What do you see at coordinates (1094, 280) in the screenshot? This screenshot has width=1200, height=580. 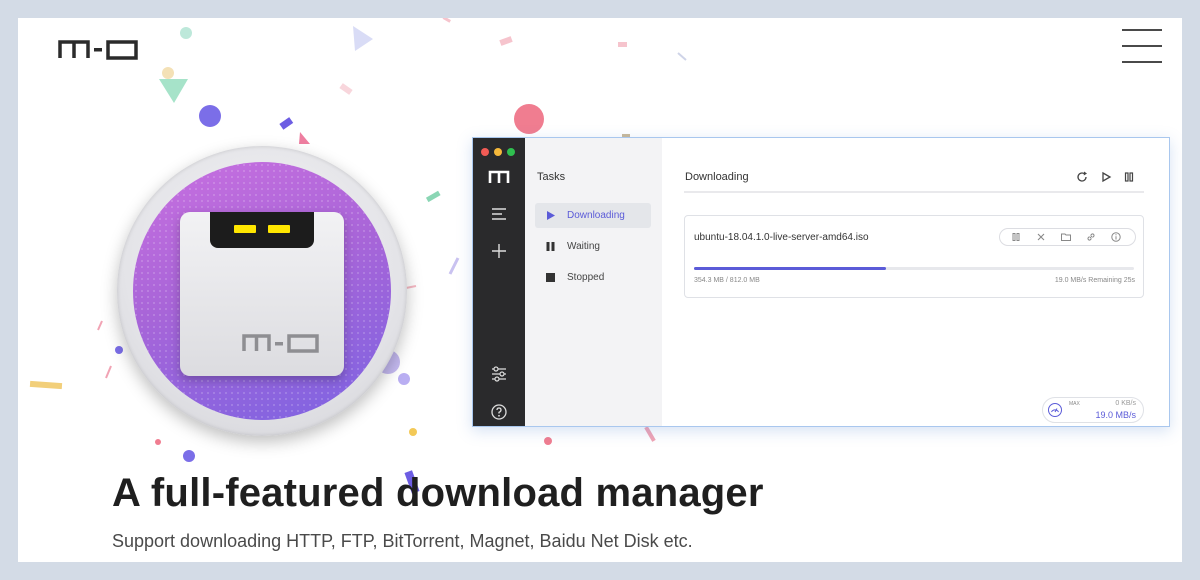 I see `task-speed-remaining: 19.0 MB/s Remaining 25s` at bounding box center [1094, 280].